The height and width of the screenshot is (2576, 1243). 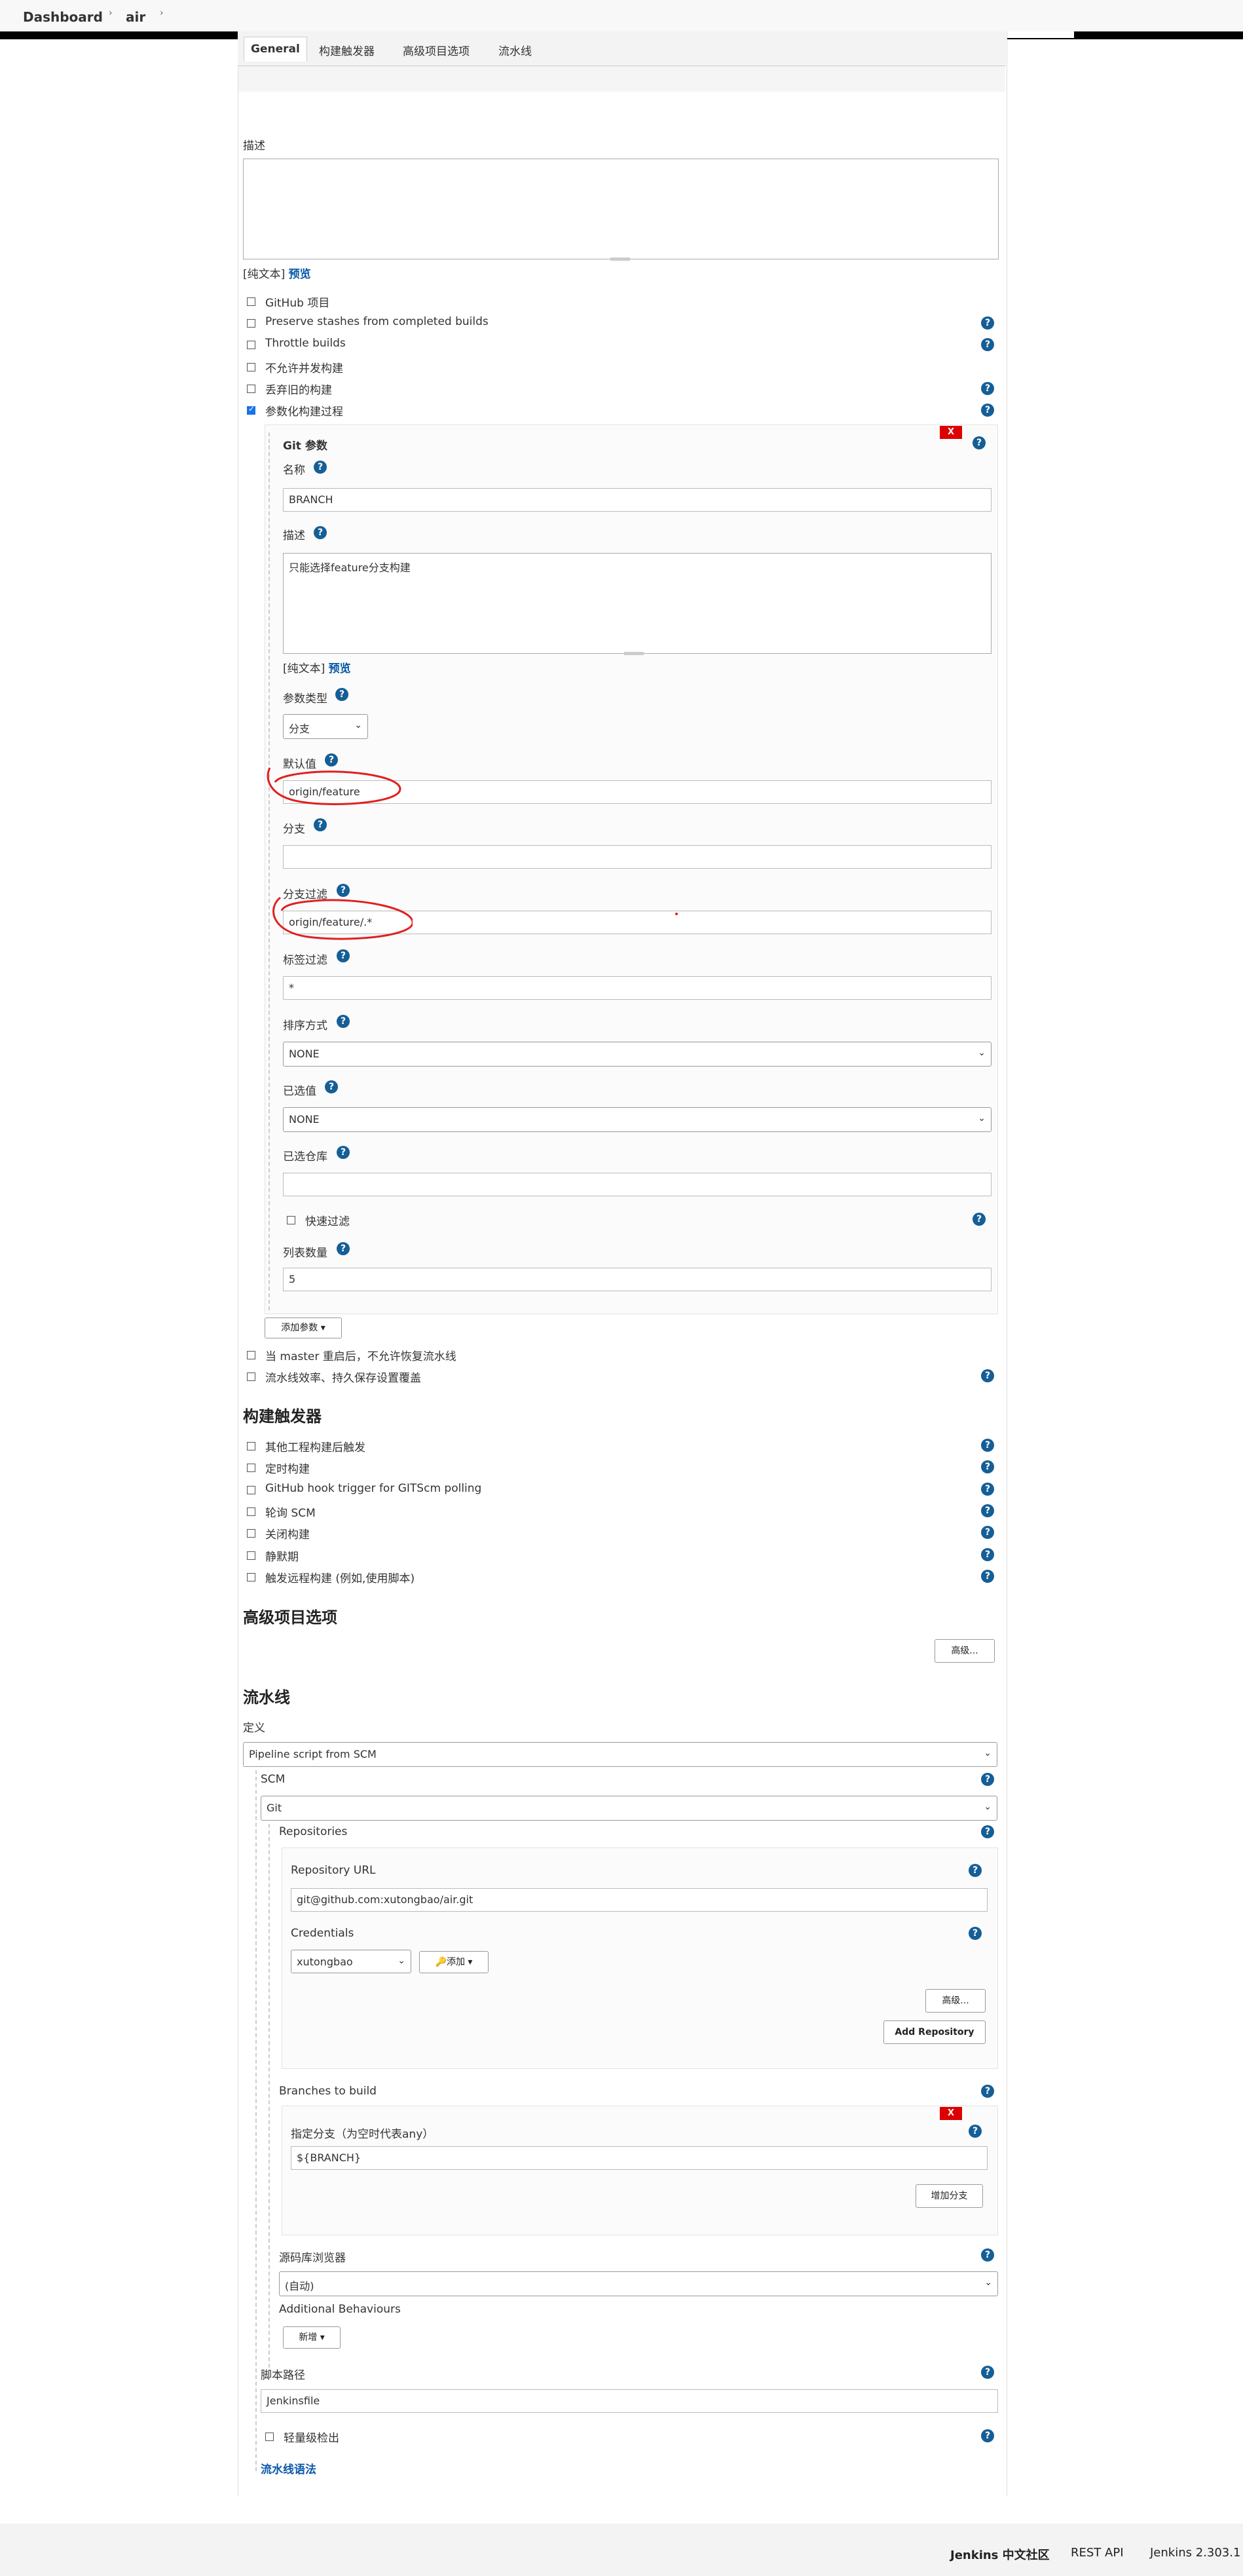 What do you see at coordinates (639, 1900) in the screenshot?
I see `repo-url-input: git@github.com:xutongbao/air.git` at bounding box center [639, 1900].